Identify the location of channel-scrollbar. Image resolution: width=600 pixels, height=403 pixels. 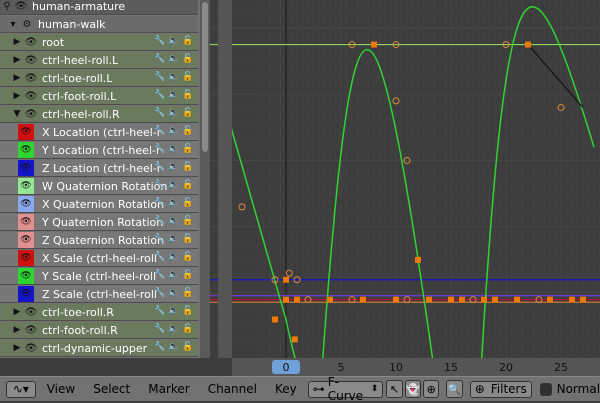
(205, 179).